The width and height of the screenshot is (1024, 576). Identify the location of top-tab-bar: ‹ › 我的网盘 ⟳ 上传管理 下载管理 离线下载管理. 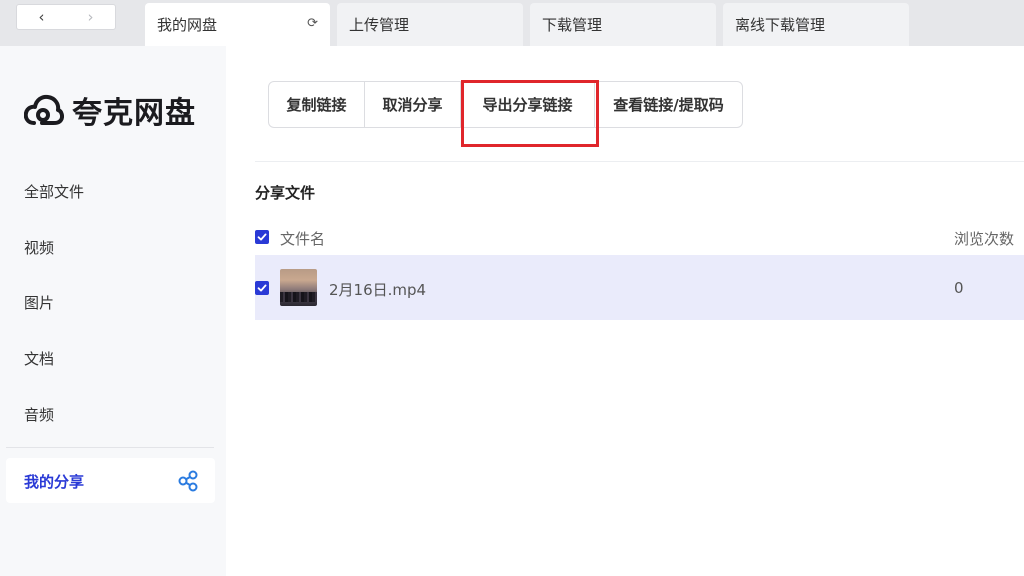
(512, 23).